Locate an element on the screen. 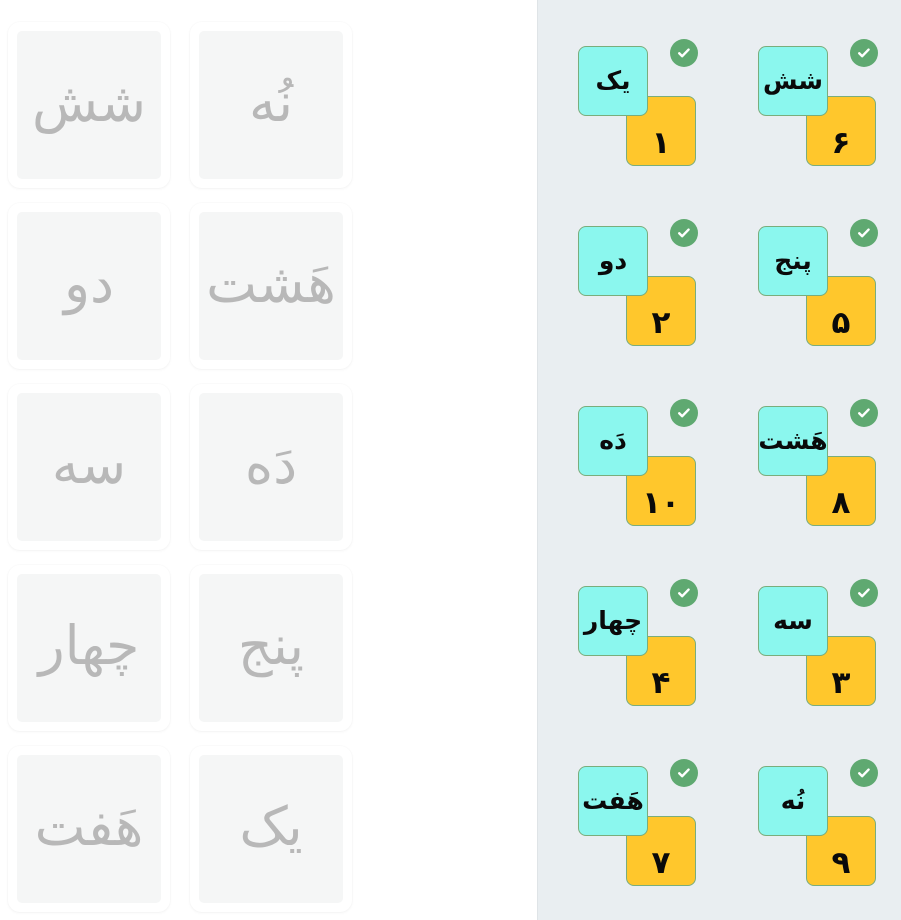 The width and height of the screenshot is (901, 920). pool-card-surface: شش is located at coordinates (89, 105).